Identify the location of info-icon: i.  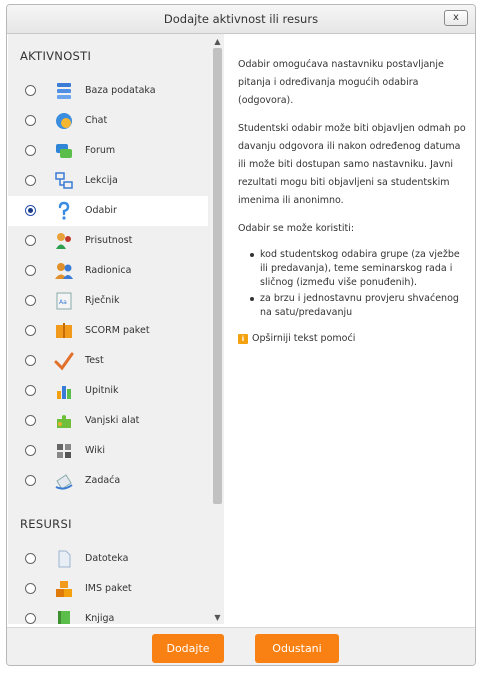
(243, 339).